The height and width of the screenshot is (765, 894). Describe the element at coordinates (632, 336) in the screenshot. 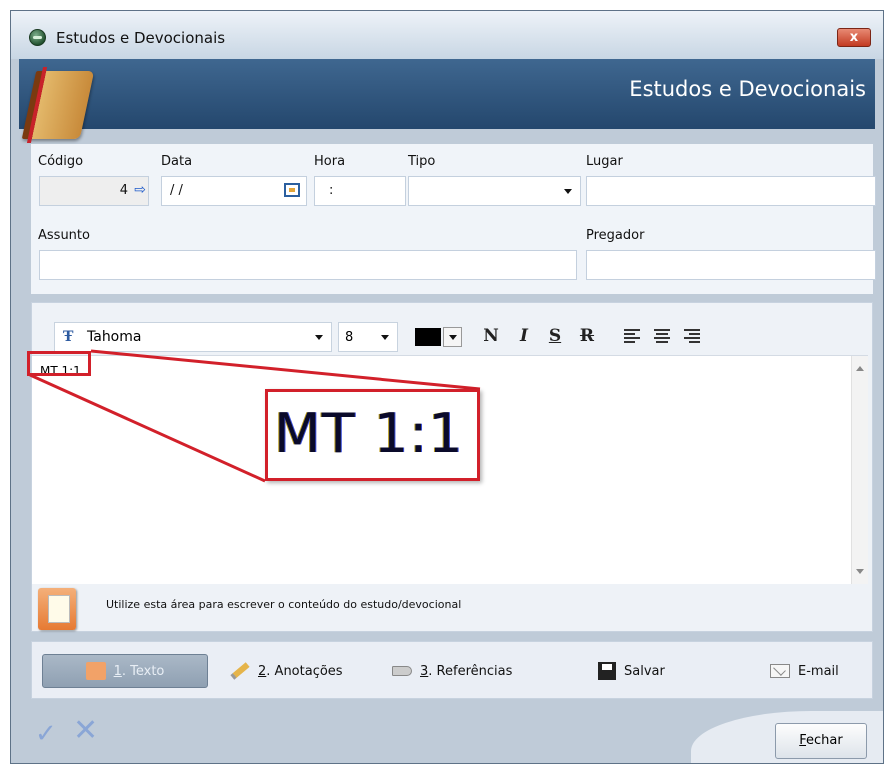

I see `align-left-icon` at that location.